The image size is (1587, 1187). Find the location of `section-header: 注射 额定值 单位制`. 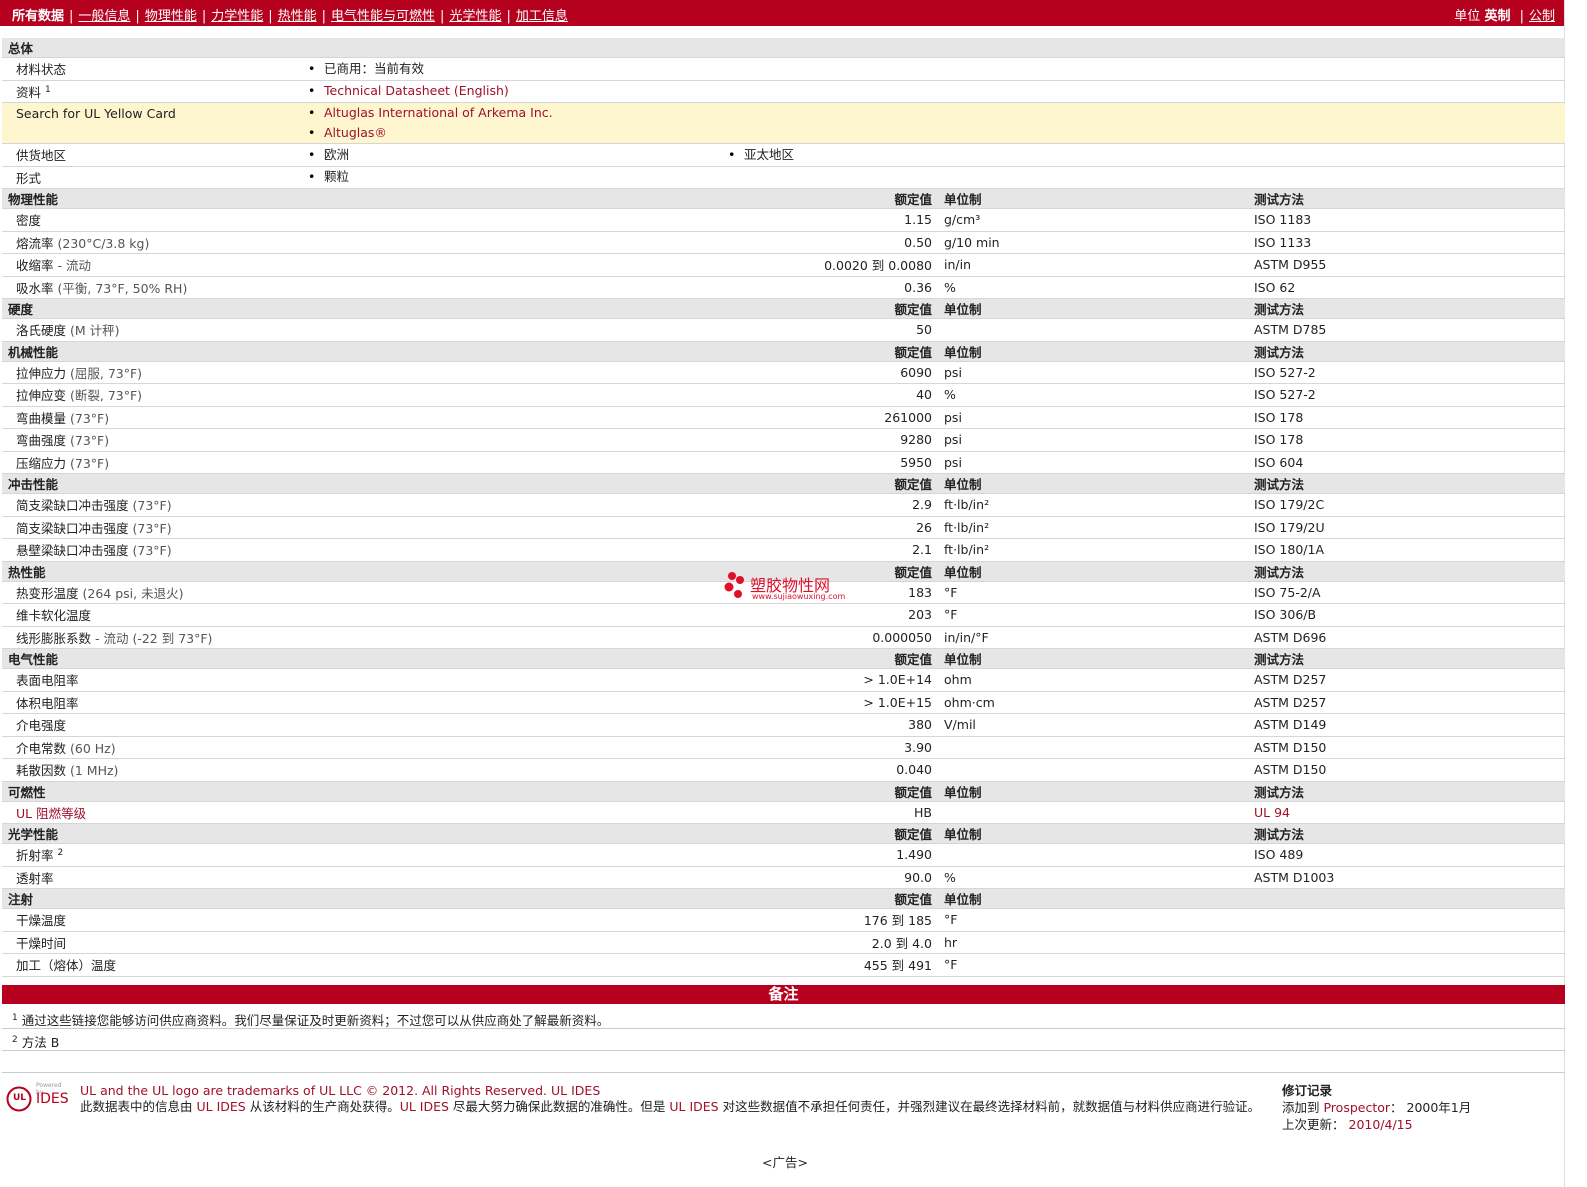

section-header: 注射 额定值 单位制 is located at coordinates (783, 898).